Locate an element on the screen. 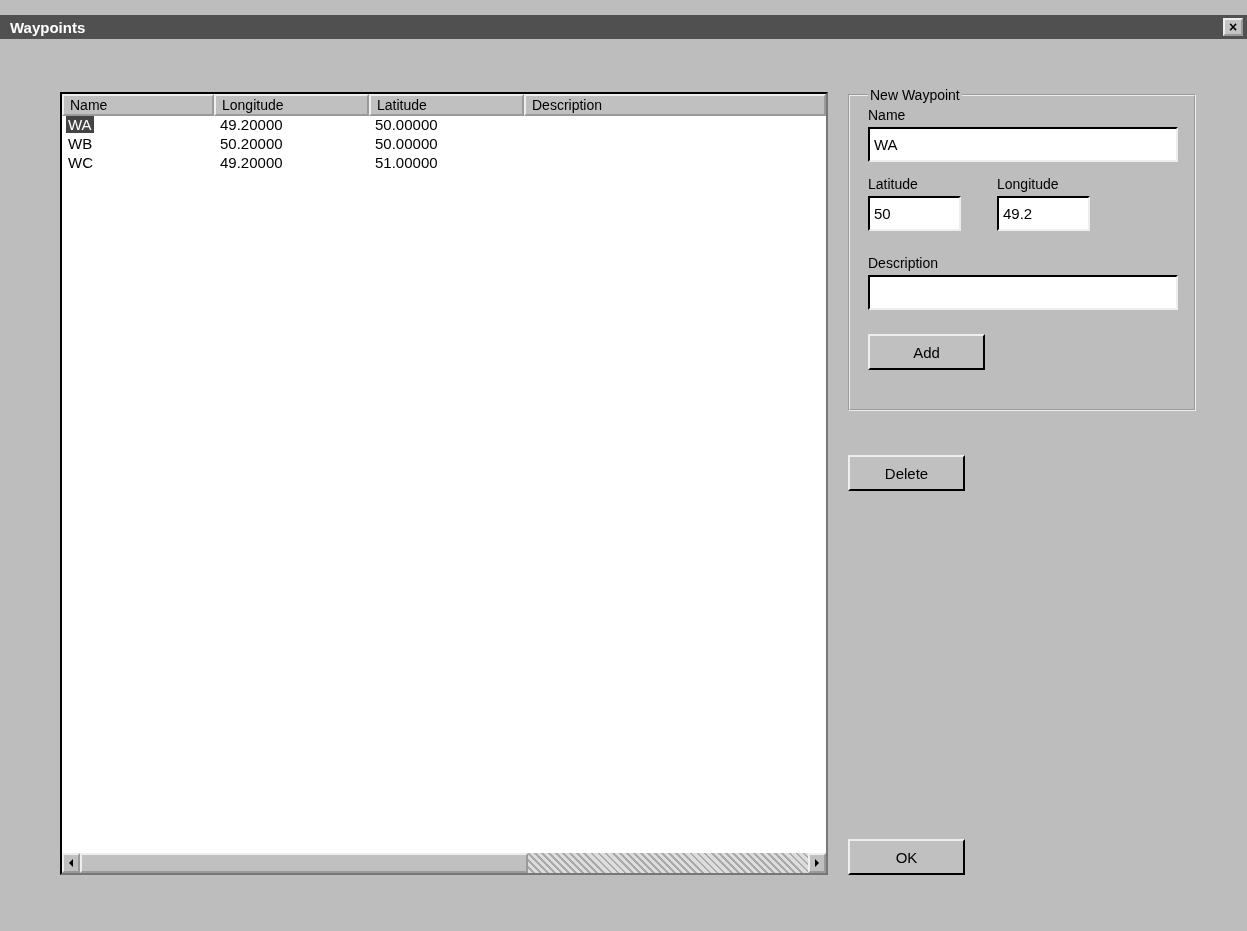 The width and height of the screenshot is (1247, 931). column-header: Latitude is located at coordinates (446, 105).